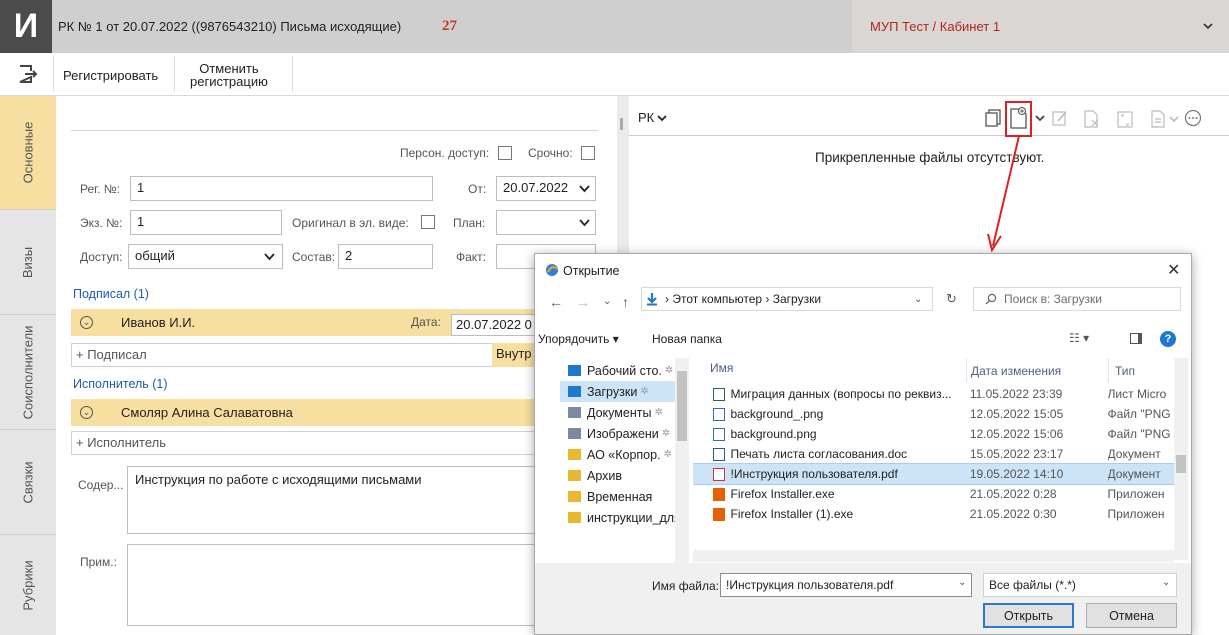 Image resolution: width=1229 pixels, height=635 pixels. Describe the element at coordinates (685, 586) in the screenshot. I see `filename-label: Имя файла:` at that location.